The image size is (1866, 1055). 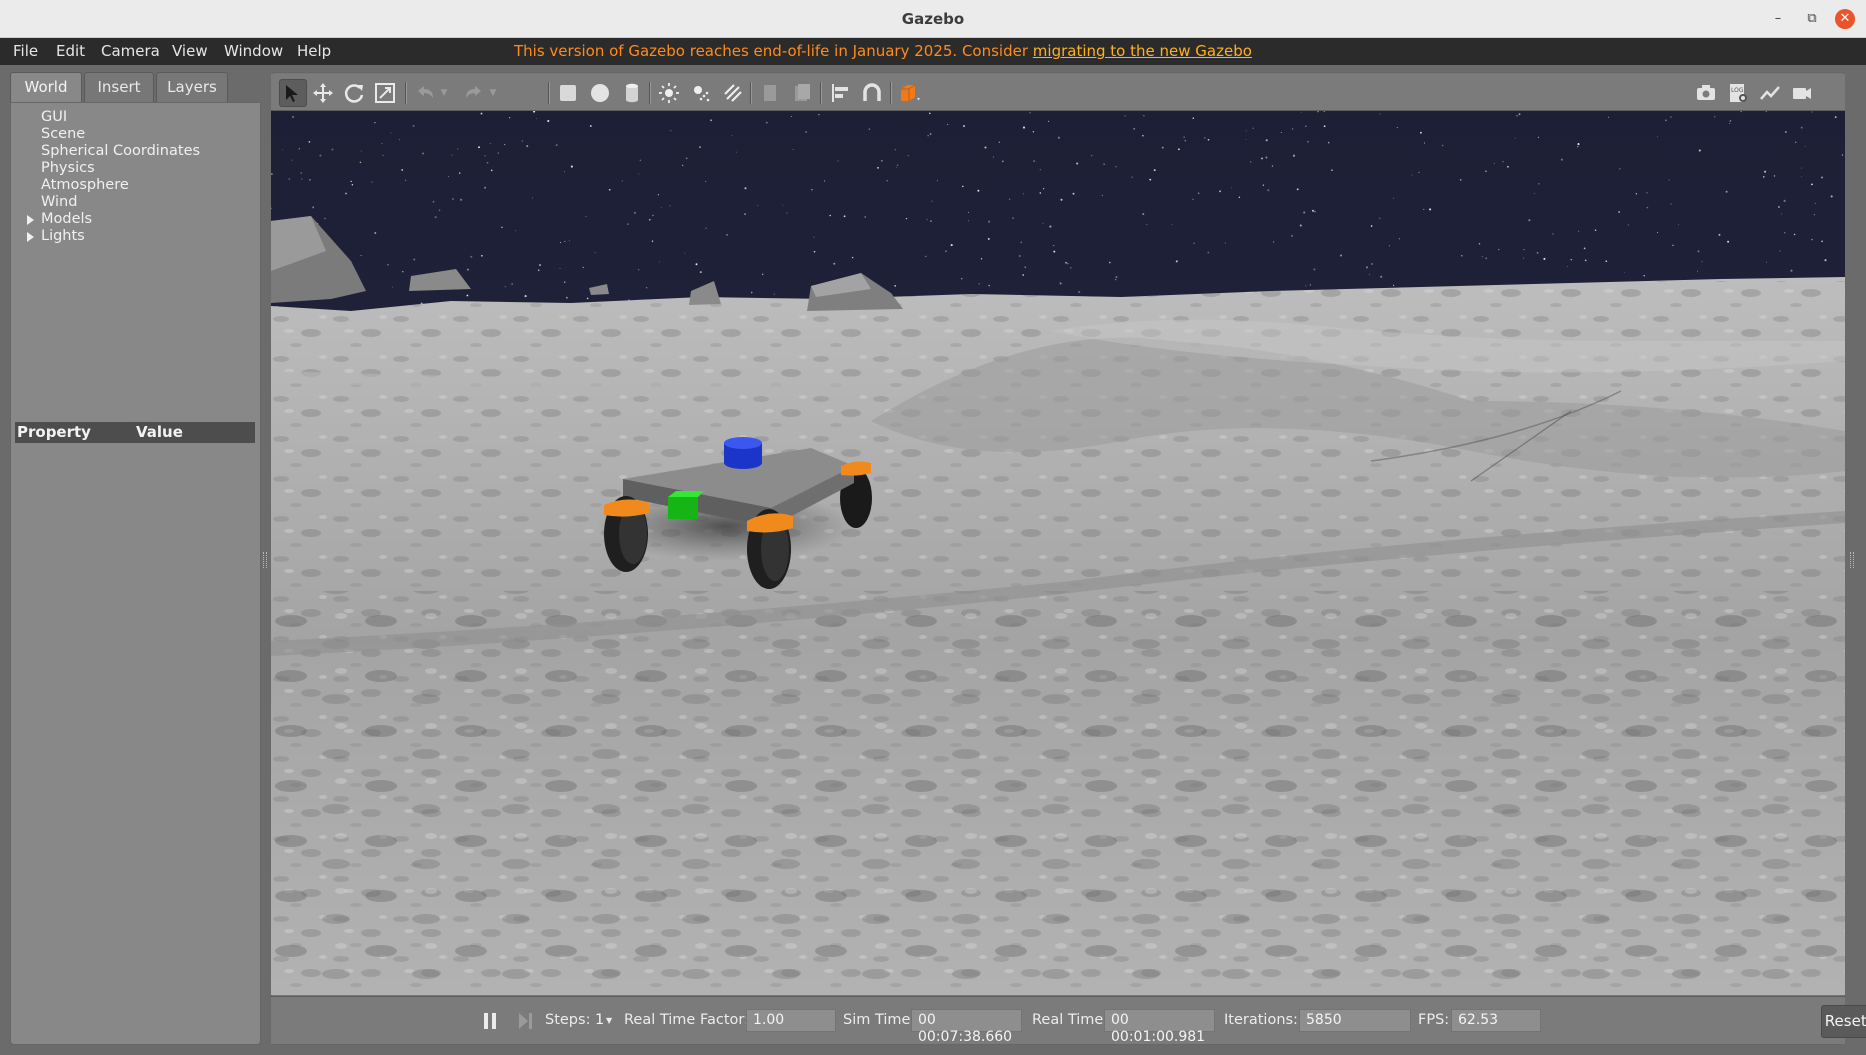 I want to click on sim-time-label: Sim Time:, so click(x=879, y=1020).